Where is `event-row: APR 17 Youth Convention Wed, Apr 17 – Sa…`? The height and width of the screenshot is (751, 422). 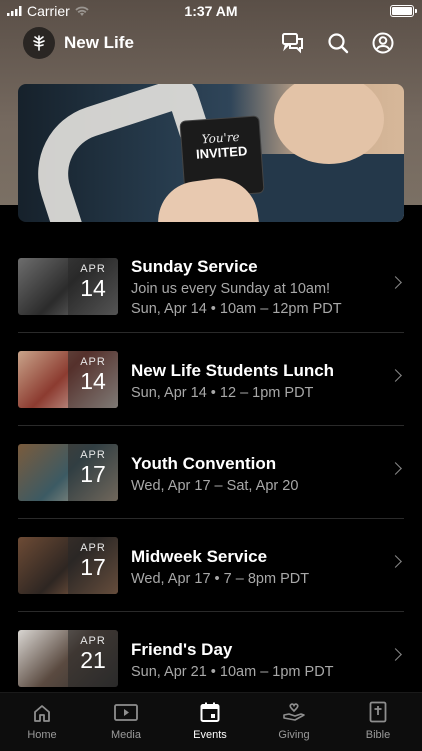 event-row: APR 17 Youth Convention Wed, Apr 17 – Sa… is located at coordinates (211, 472).